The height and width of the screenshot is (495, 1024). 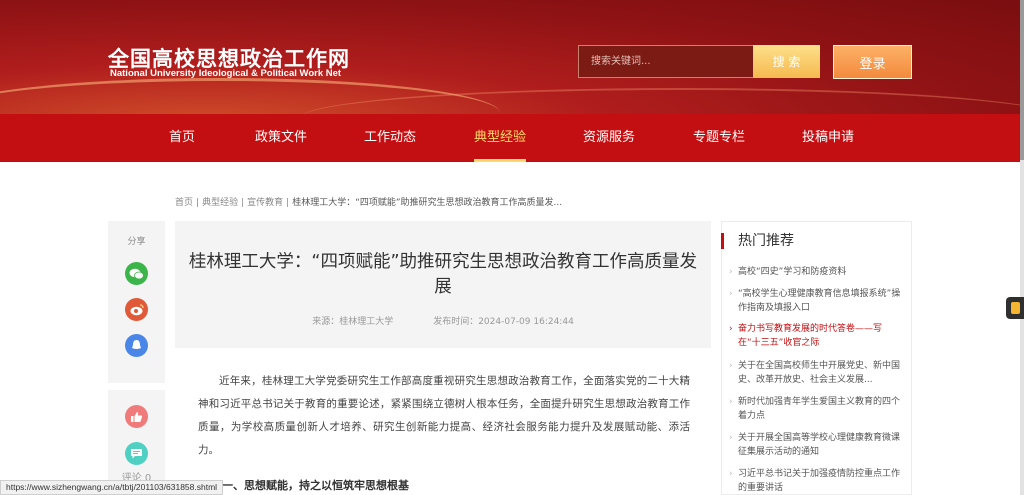 I want to click on weibo-icon, so click(x=136, y=309).